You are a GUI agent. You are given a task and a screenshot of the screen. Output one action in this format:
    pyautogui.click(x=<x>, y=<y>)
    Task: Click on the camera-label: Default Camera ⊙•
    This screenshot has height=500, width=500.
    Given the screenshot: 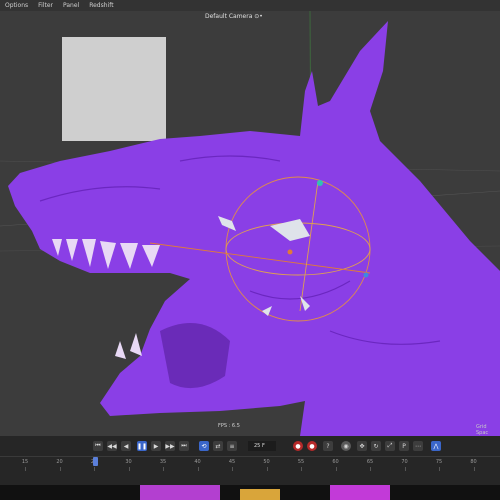 What is the action you would take?
    pyautogui.click(x=234, y=16)
    